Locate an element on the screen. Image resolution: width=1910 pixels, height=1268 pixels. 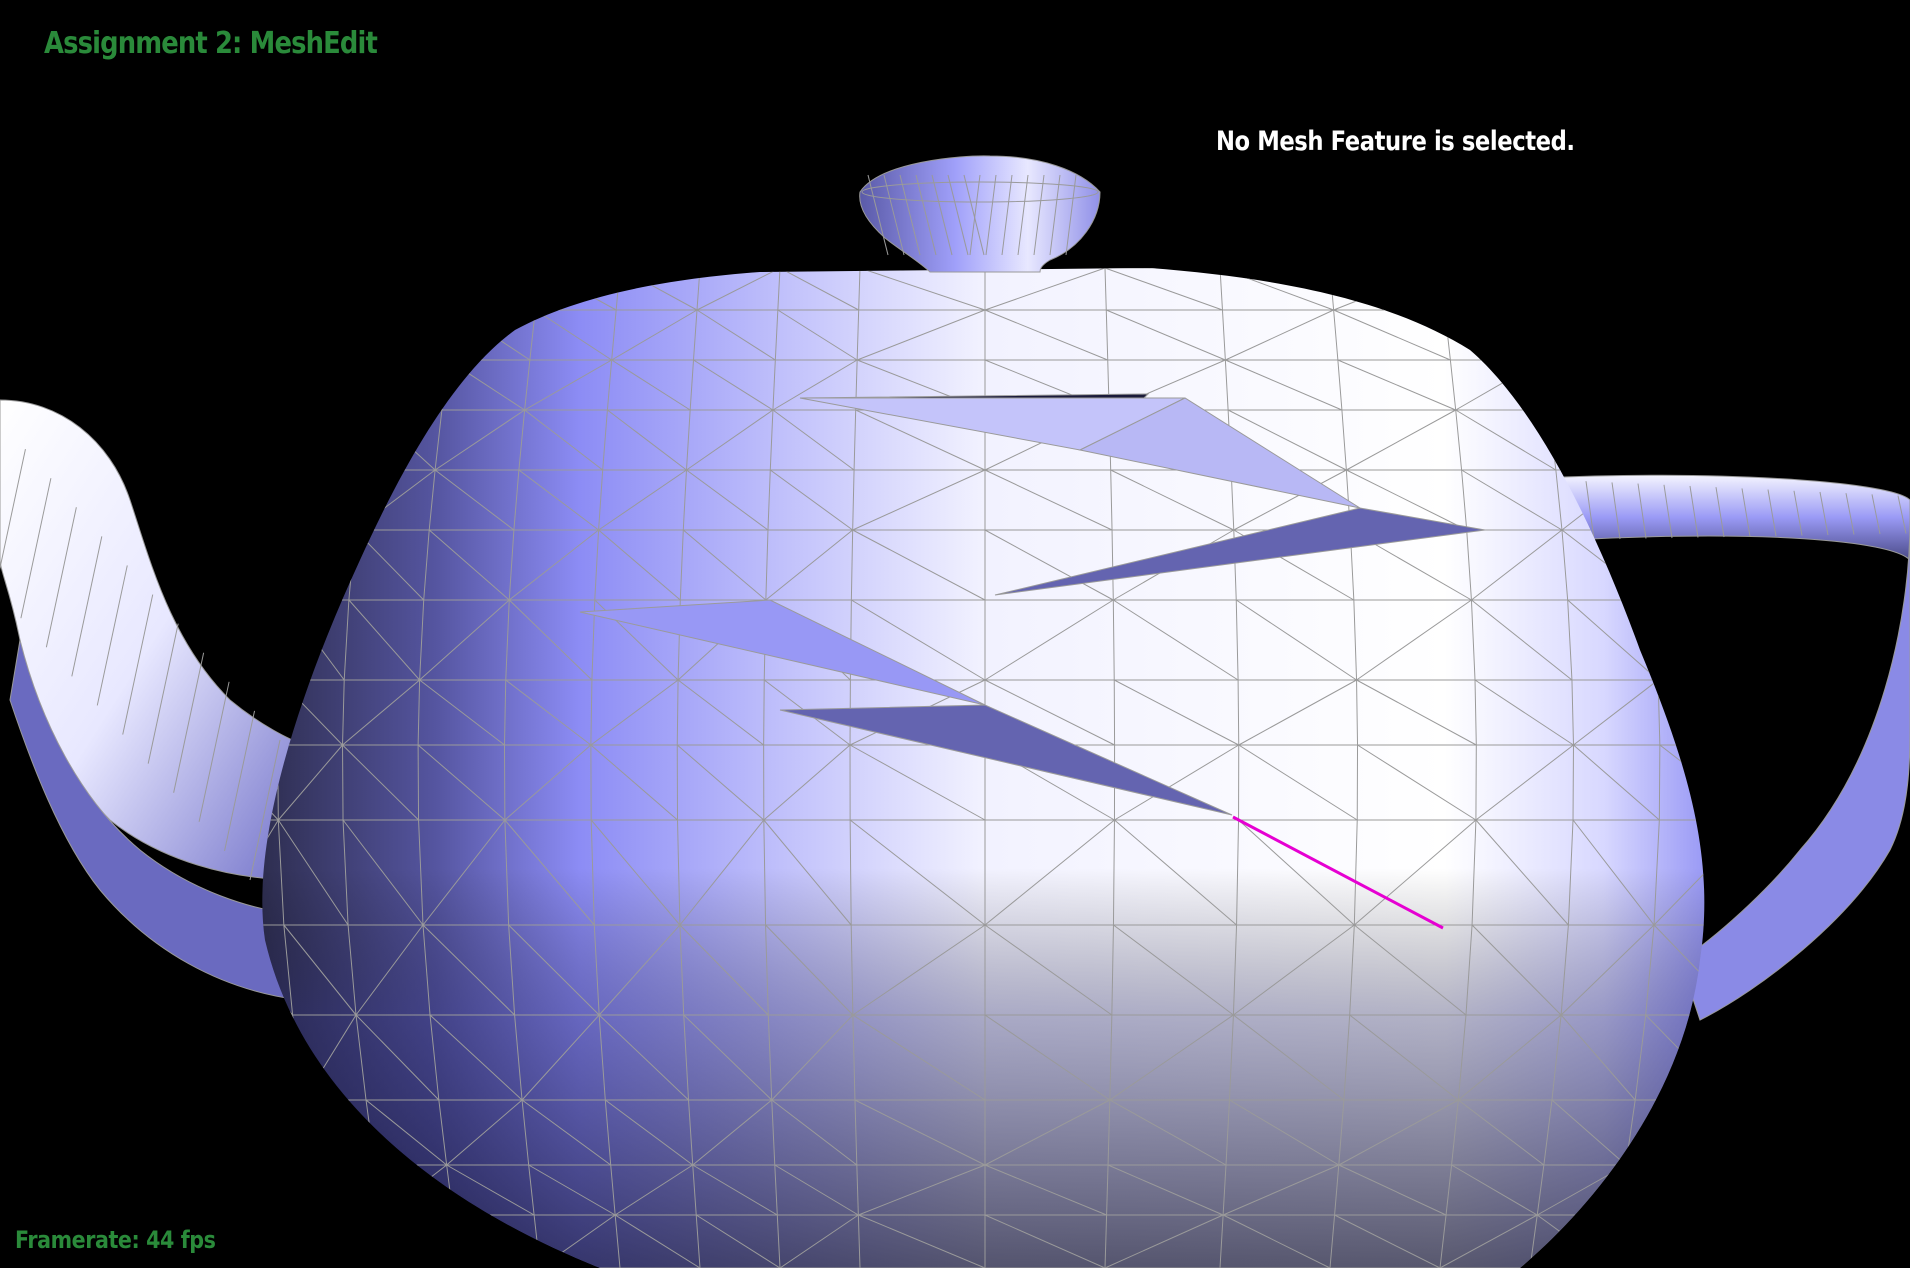
framerate-readout: Framerate: 44 fps is located at coordinates (115, 1240).